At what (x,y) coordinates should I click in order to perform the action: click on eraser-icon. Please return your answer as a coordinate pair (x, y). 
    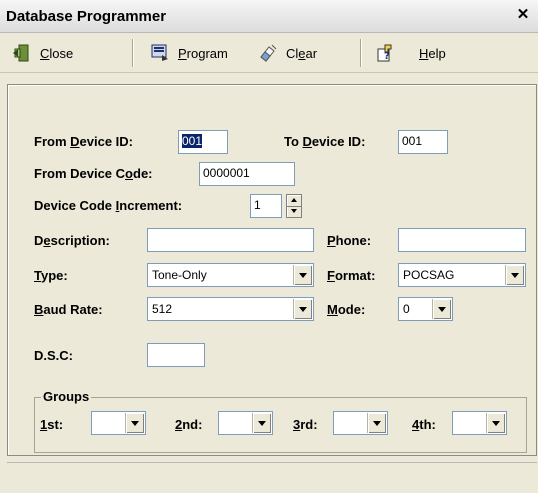
    Looking at the image, I should click on (268, 53).